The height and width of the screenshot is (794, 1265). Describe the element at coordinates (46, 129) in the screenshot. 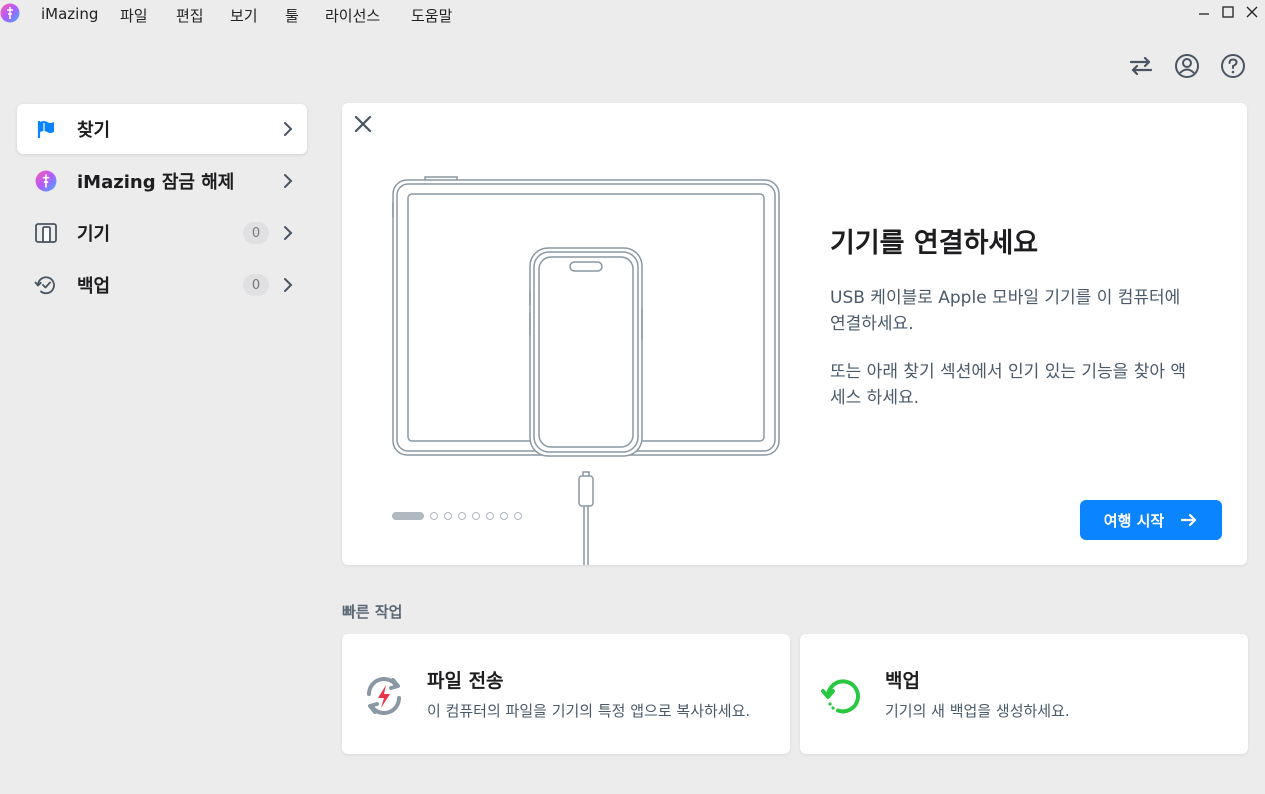

I see `flag-icon` at that location.